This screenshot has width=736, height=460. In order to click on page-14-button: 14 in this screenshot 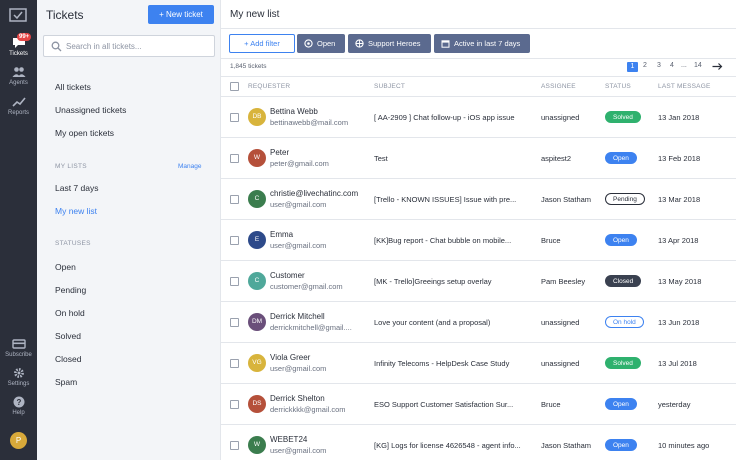, I will do `click(698, 65)`.